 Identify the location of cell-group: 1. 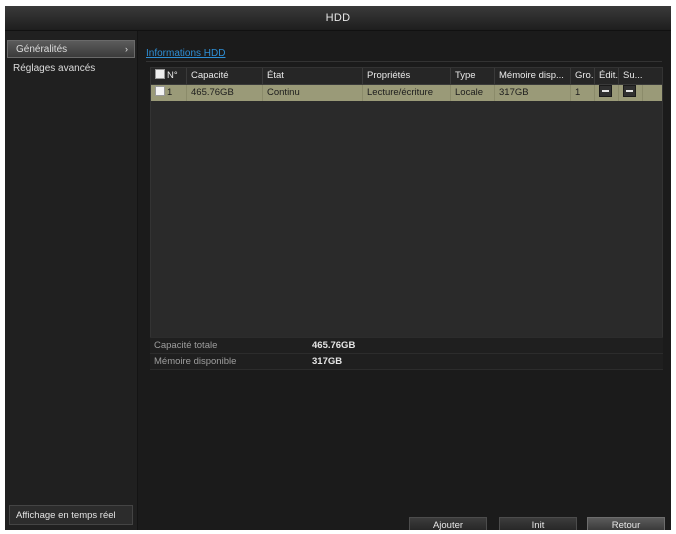
(583, 93).